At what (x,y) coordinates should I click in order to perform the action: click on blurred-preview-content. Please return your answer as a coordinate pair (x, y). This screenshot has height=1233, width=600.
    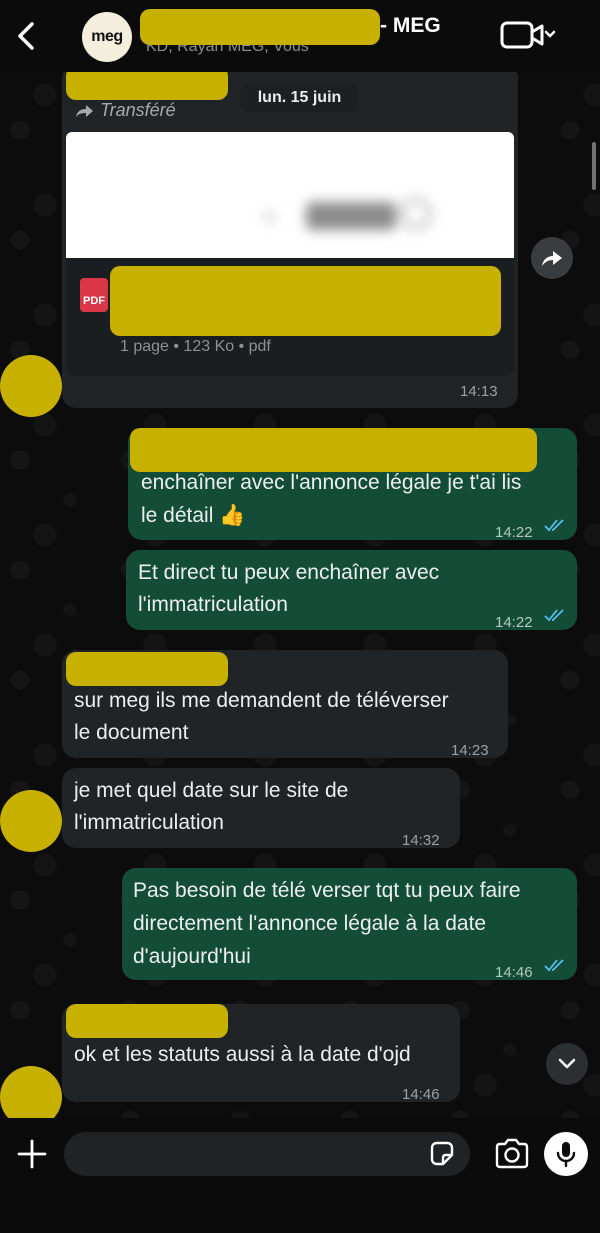
    Looking at the image, I should click on (349, 214).